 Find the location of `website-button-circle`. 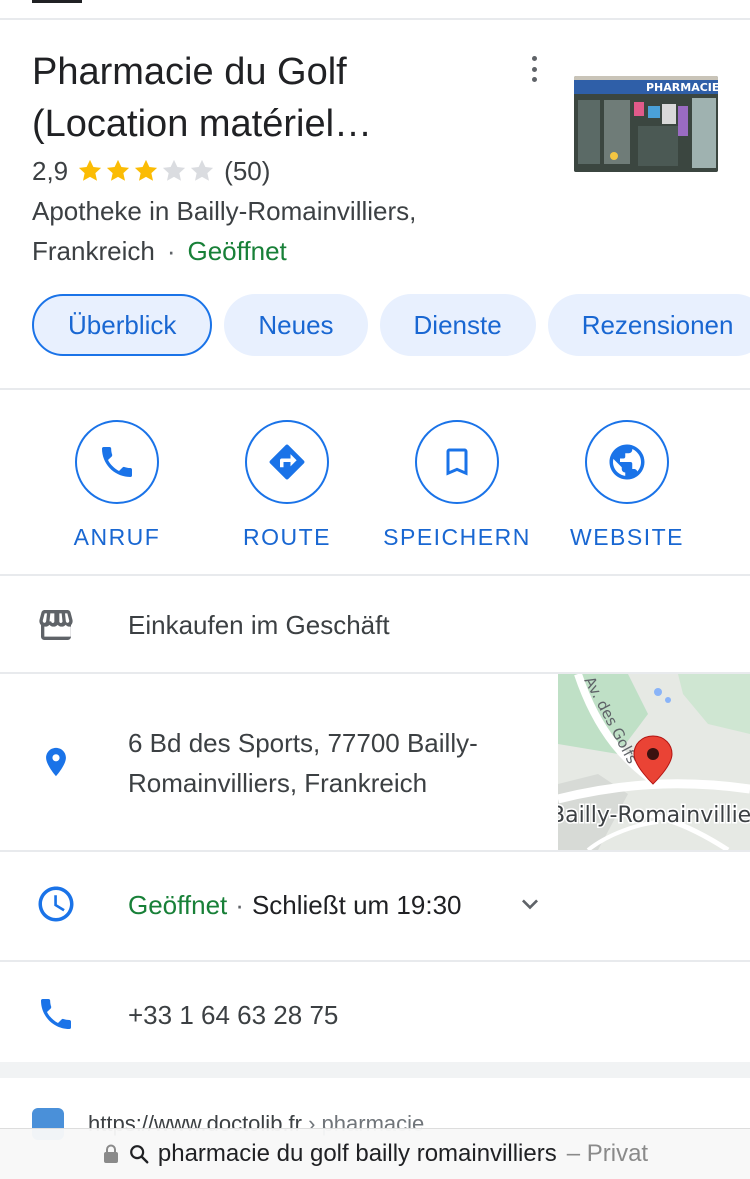

website-button-circle is located at coordinates (627, 462).